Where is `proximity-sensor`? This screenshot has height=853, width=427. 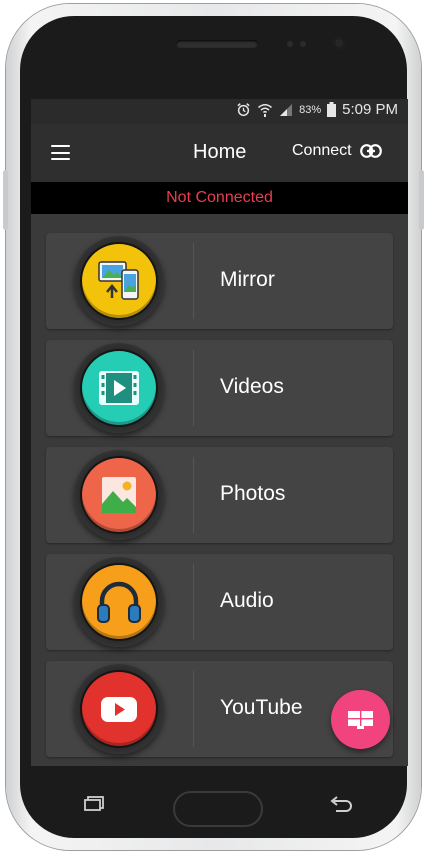 proximity-sensor is located at coordinates (290, 44).